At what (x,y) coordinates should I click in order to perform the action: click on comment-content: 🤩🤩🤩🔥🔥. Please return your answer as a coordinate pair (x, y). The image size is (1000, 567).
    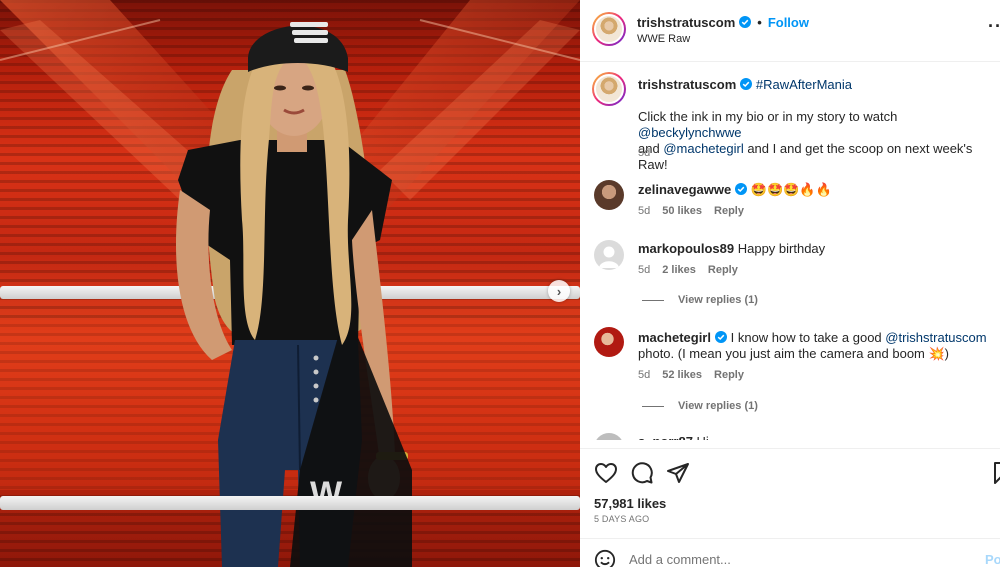
    Looking at the image, I should click on (791, 189).